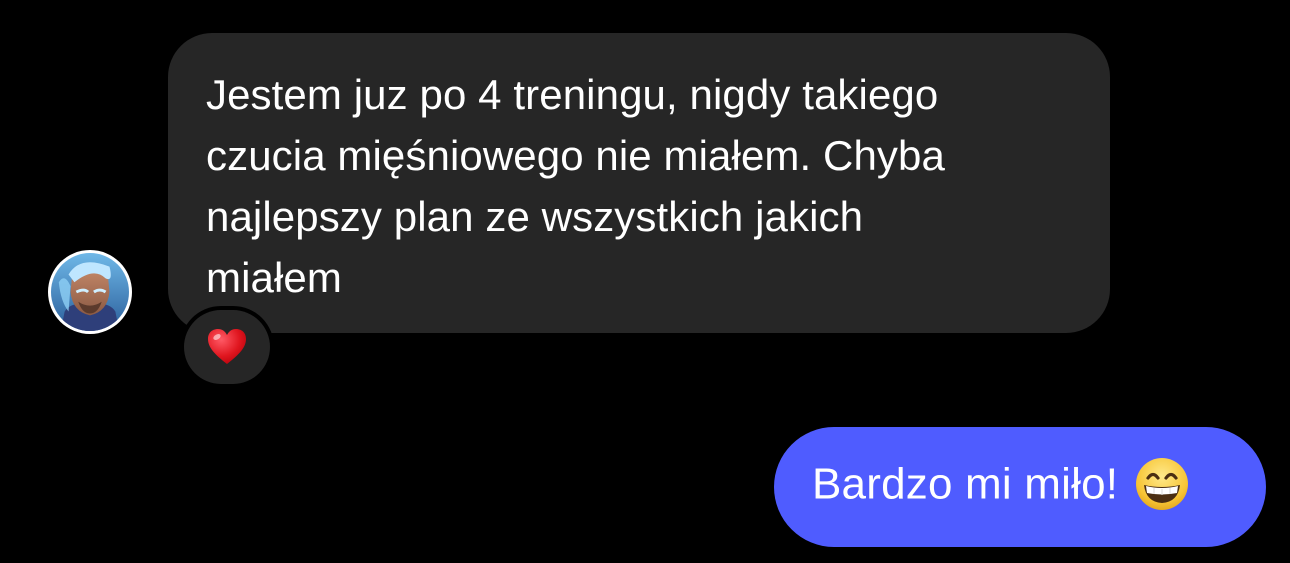 Image resolution: width=1290 pixels, height=563 pixels. I want to click on reaction-pill, so click(227, 347).